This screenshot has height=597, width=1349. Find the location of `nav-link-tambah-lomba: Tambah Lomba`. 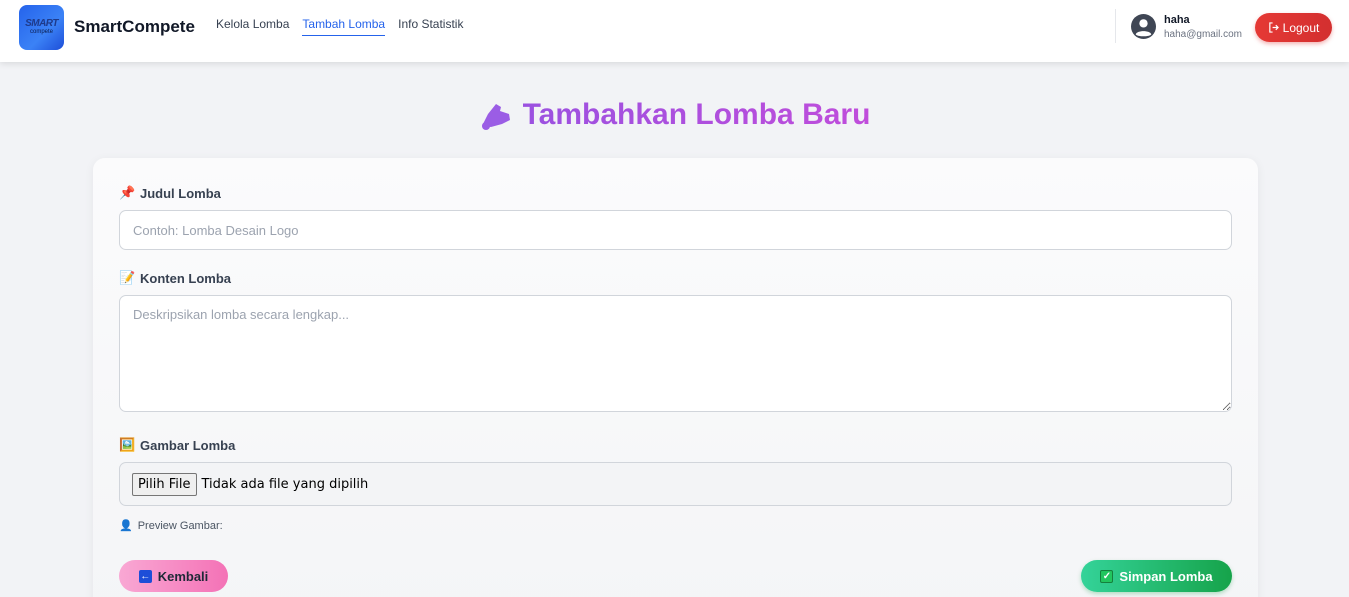

nav-link-tambah-lomba: Tambah Lomba is located at coordinates (344, 26).